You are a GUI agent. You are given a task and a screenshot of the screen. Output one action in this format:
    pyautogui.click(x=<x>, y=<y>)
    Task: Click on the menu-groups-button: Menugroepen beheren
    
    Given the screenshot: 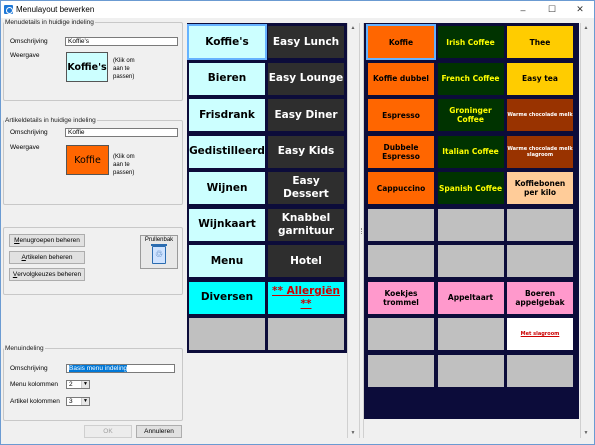 What is the action you would take?
    pyautogui.click(x=47, y=240)
    